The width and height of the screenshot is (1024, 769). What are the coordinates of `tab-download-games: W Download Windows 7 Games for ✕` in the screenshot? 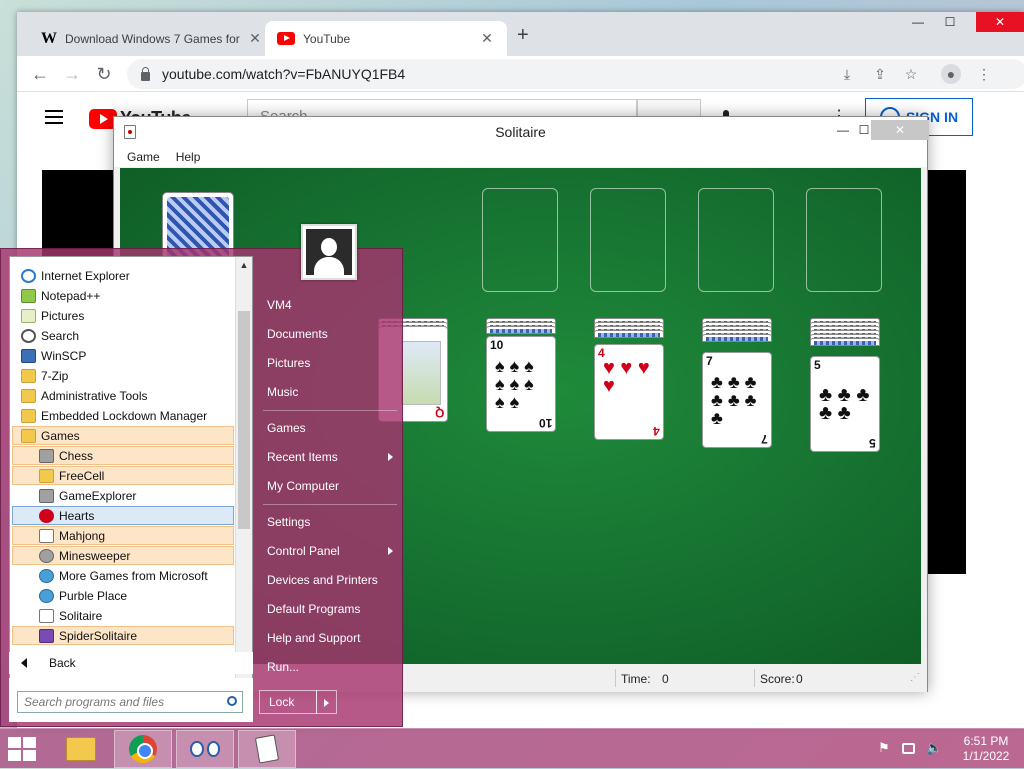 It's located at (152, 38).